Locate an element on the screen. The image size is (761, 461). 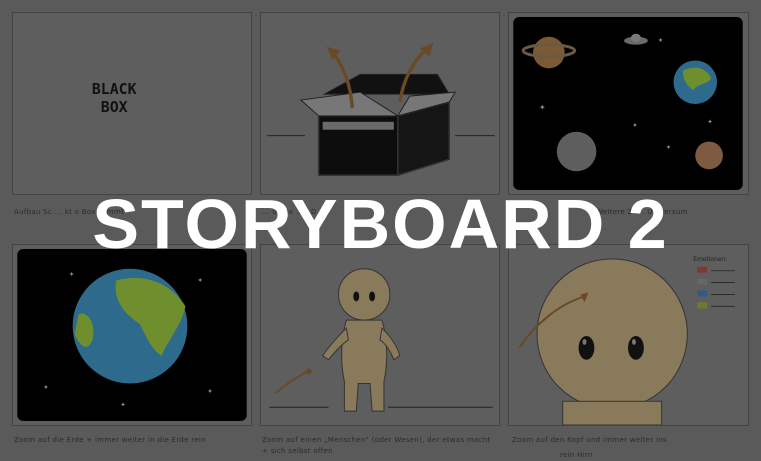
sketch-text-black: BLACK is located at coordinates (114, 89).